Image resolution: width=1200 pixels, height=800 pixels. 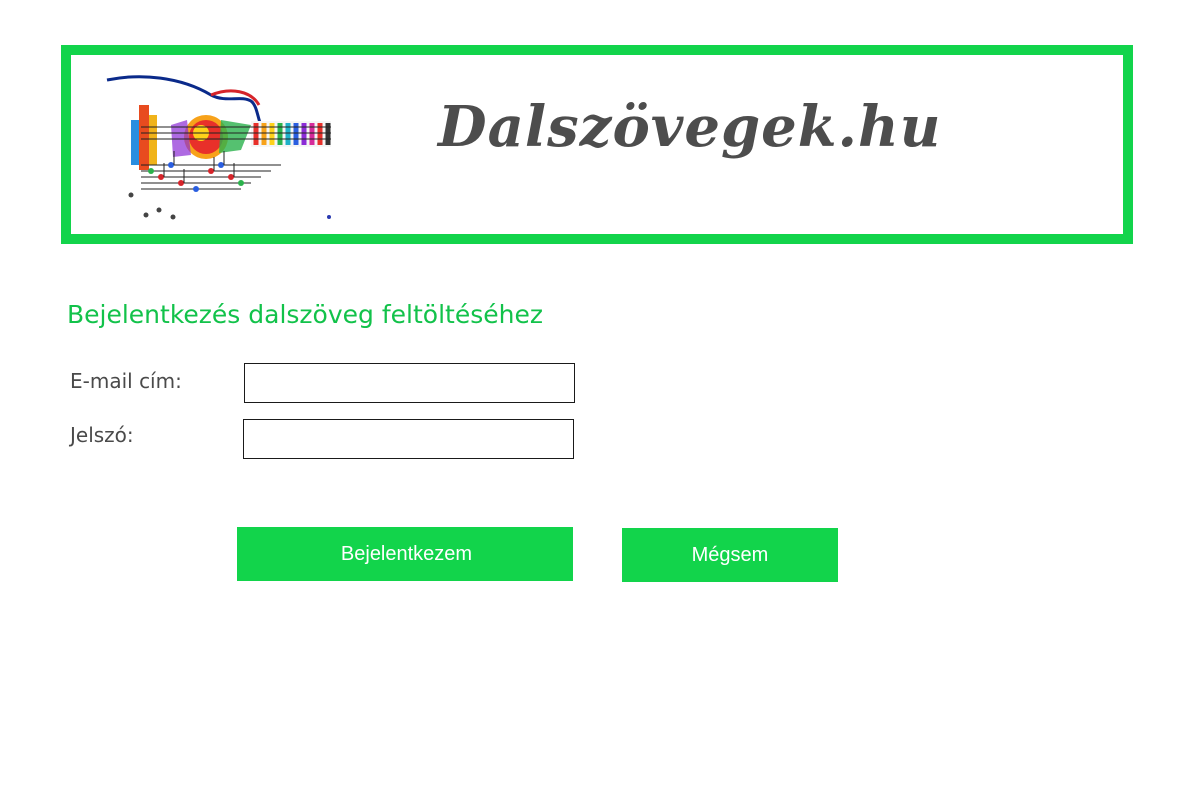 What do you see at coordinates (126, 381) in the screenshot?
I see `email-label: E-mail cím:` at bounding box center [126, 381].